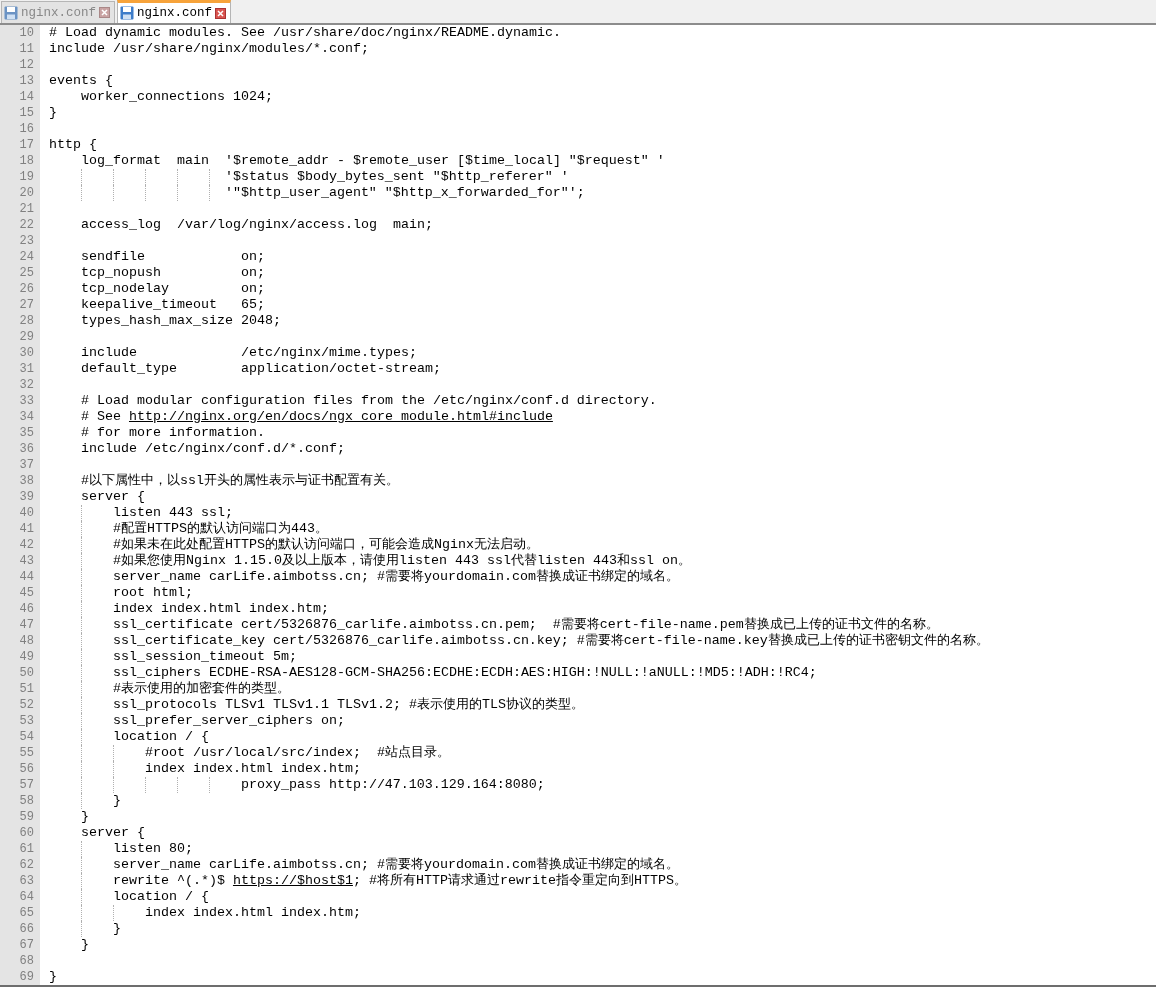 The height and width of the screenshot is (987, 1156). What do you see at coordinates (26, 129) in the screenshot?
I see `line-number: 16` at bounding box center [26, 129].